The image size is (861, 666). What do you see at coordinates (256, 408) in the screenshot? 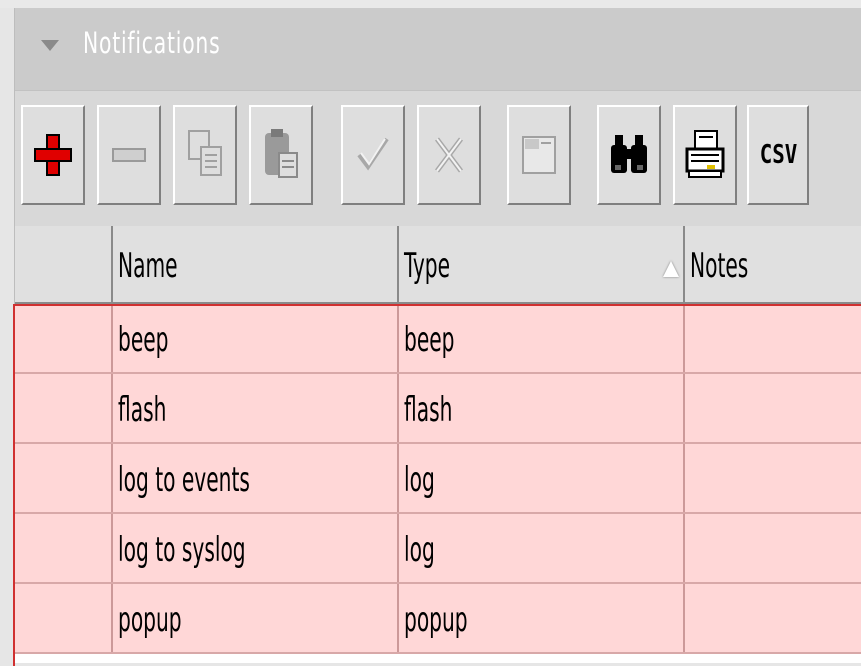
I see `cell-name: flash` at bounding box center [256, 408].